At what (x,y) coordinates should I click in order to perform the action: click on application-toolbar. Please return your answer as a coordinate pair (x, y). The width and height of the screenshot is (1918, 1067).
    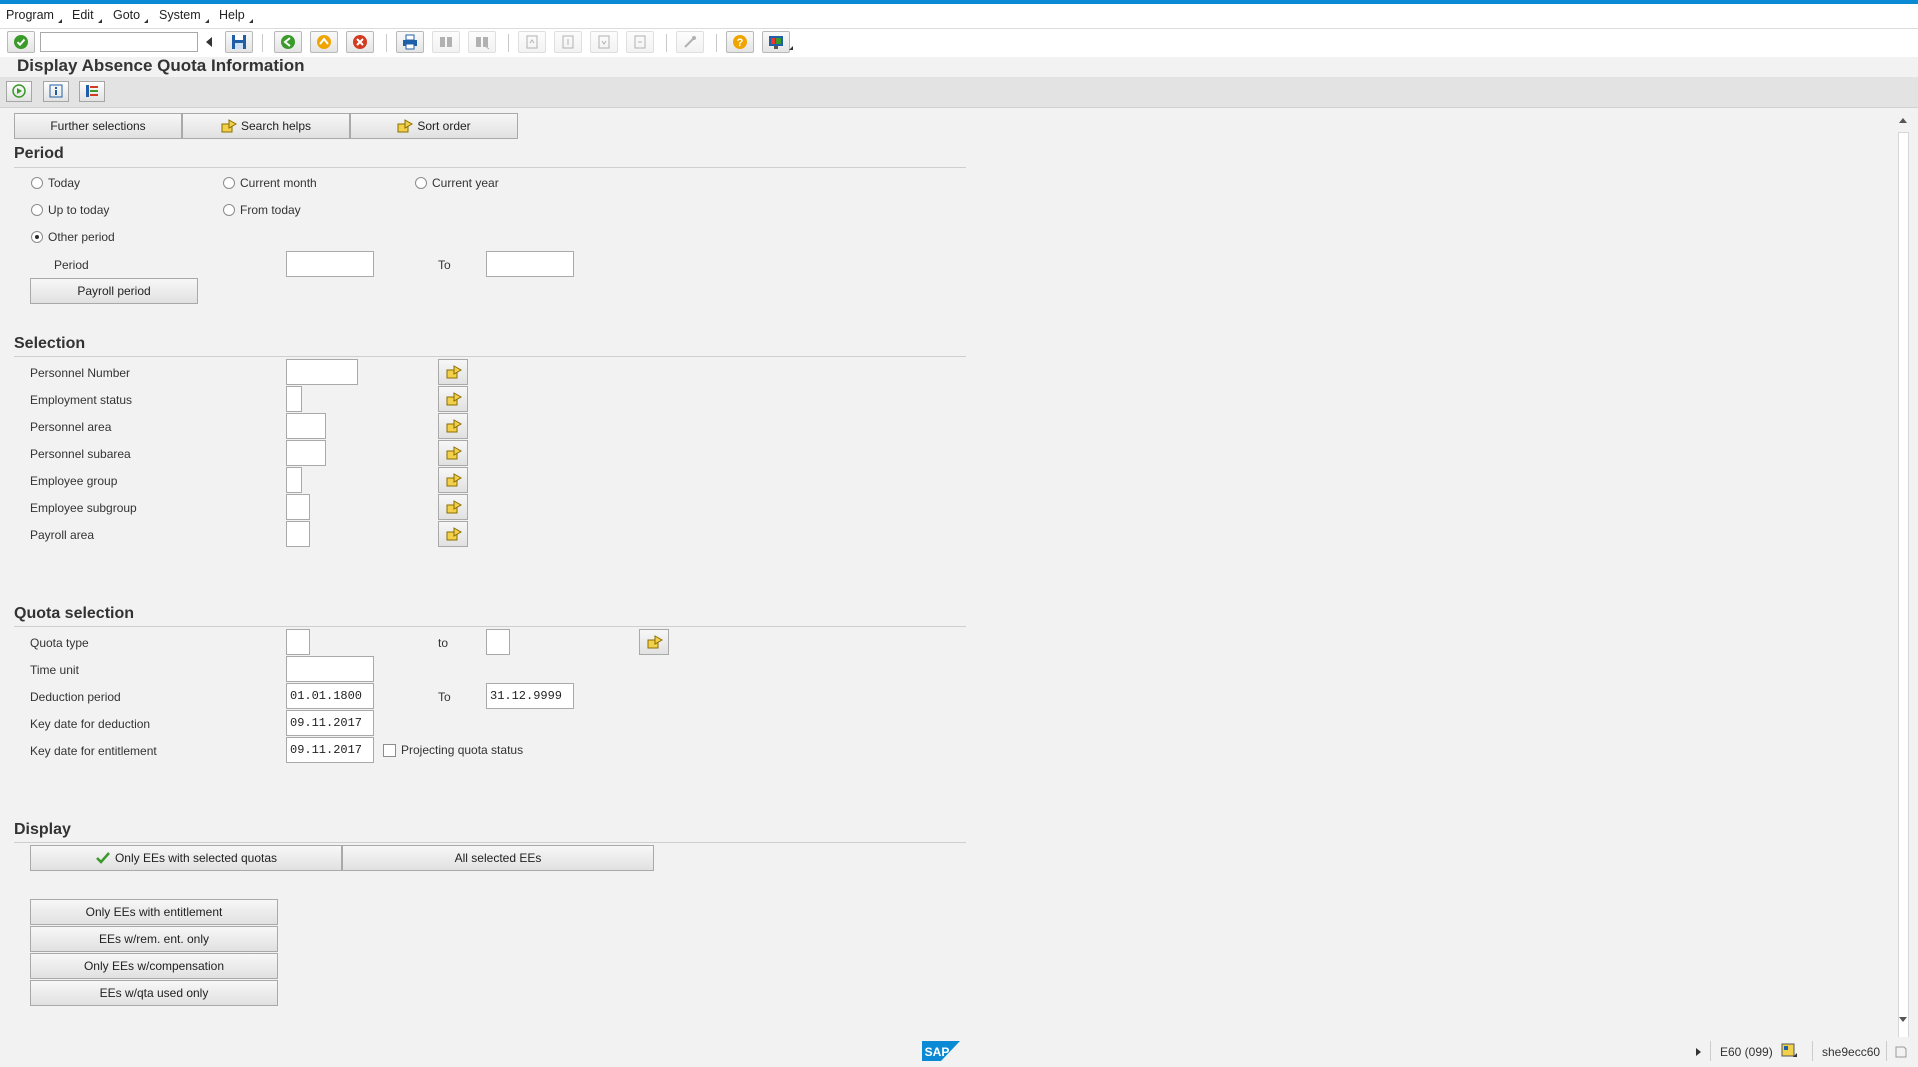
    Looking at the image, I should click on (959, 92).